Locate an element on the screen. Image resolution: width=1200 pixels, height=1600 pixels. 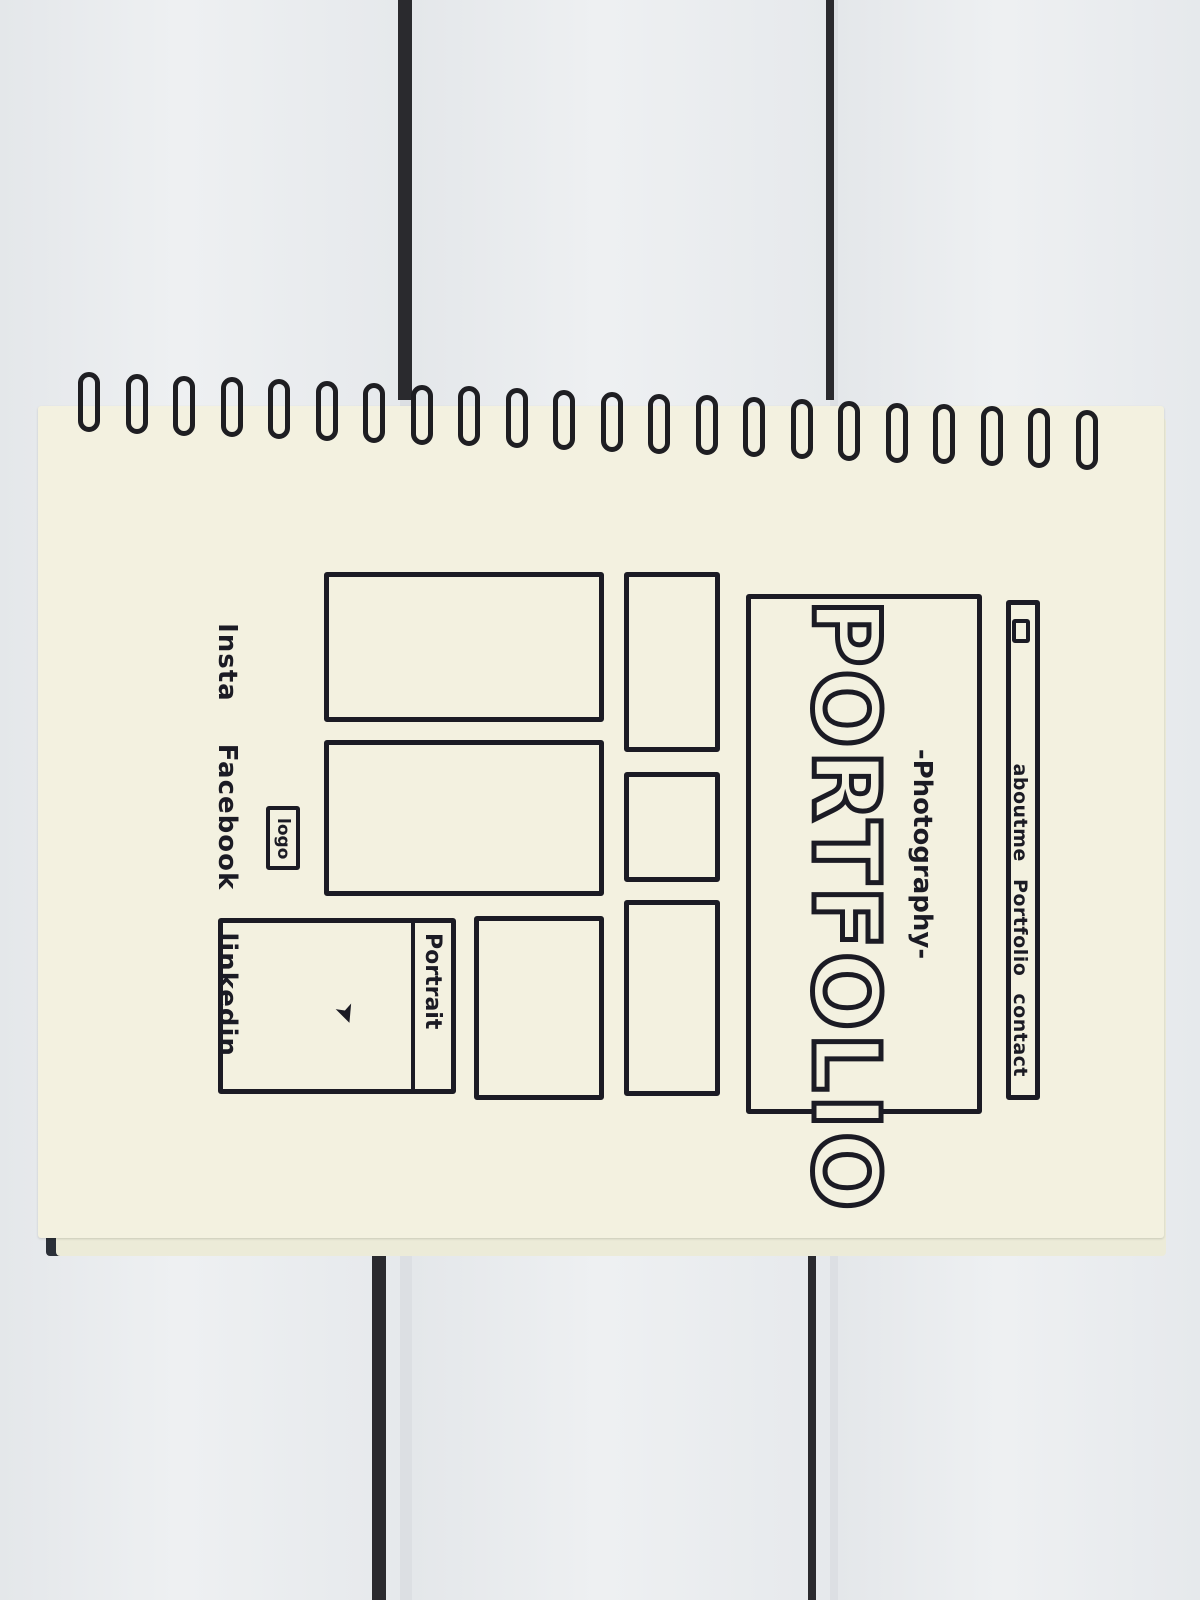
nav-links: aboutme Portfolio contact is located at coordinates (1020, 915).